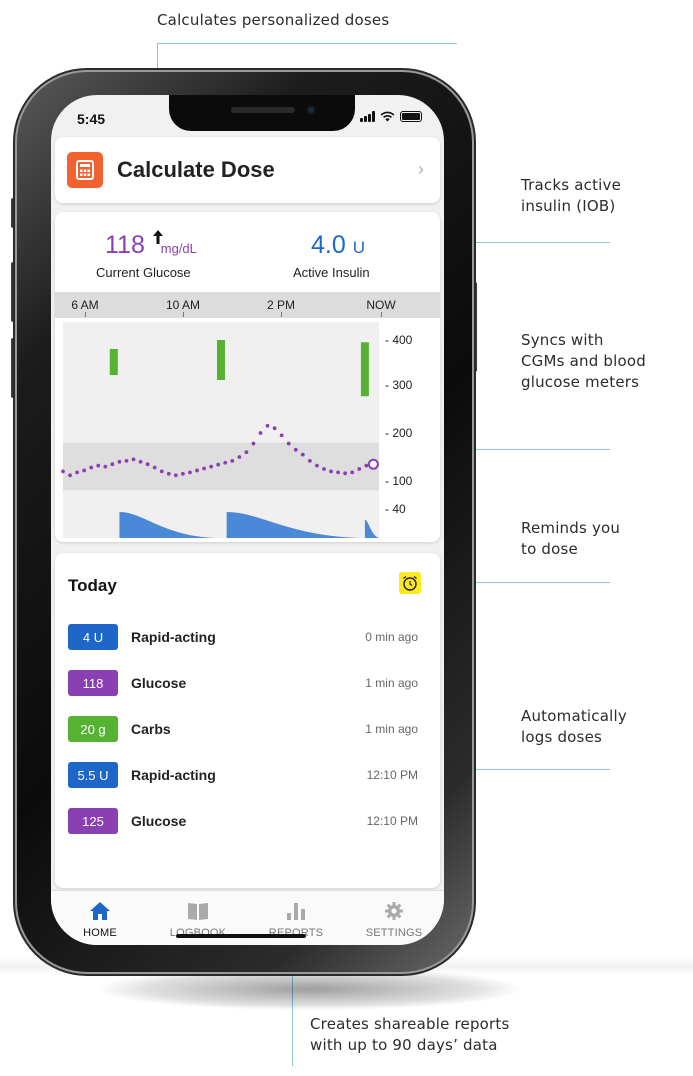 This screenshot has width=693, height=1076. Describe the element at coordinates (562, 340) in the screenshot. I see `callout-cgm-line1: Syncs with` at that location.